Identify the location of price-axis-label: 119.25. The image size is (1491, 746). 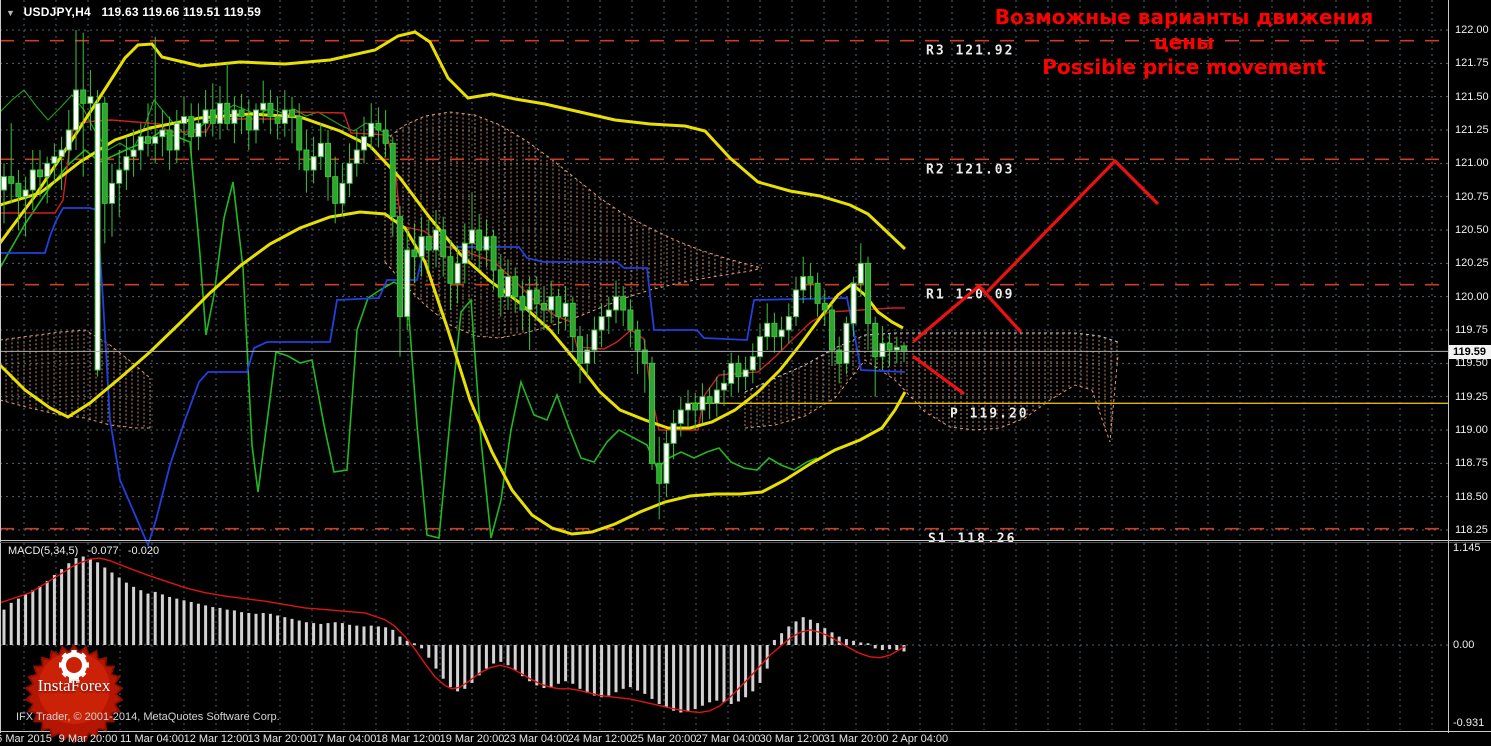
(1471, 396).